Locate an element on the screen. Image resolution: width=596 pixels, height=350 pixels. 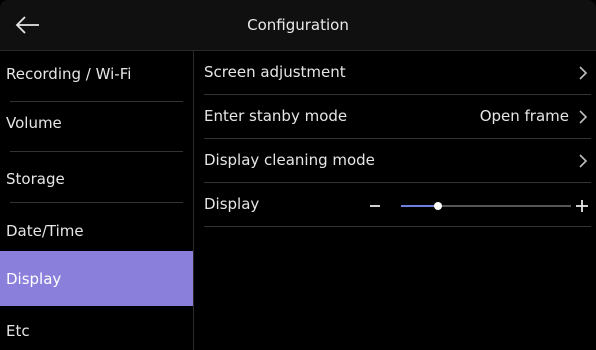
display-brightness-row: Display is located at coordinates (397, 205).